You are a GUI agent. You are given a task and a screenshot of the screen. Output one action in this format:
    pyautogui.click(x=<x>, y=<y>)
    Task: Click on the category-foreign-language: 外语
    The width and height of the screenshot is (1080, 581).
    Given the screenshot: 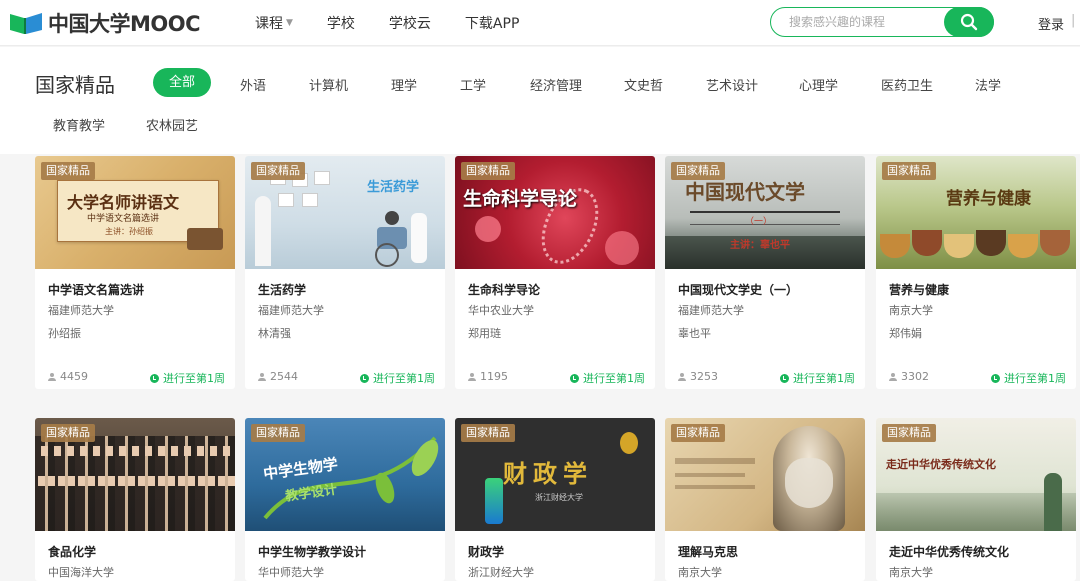 What is the action you would take?
    pyautogui.click(x=253, y=84)
    